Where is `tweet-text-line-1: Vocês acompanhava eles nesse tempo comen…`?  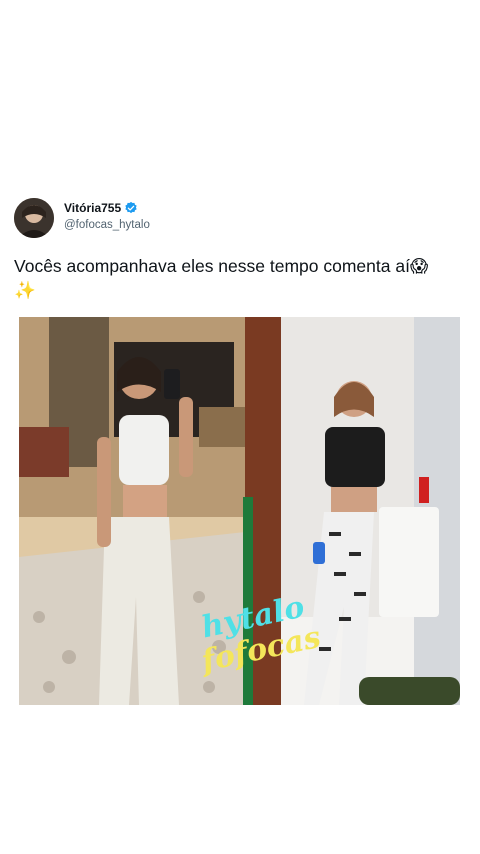
tweet-text-line-1: Vocês acompanhava eles nesse tempo comen… is located at coordinates (221, 266).